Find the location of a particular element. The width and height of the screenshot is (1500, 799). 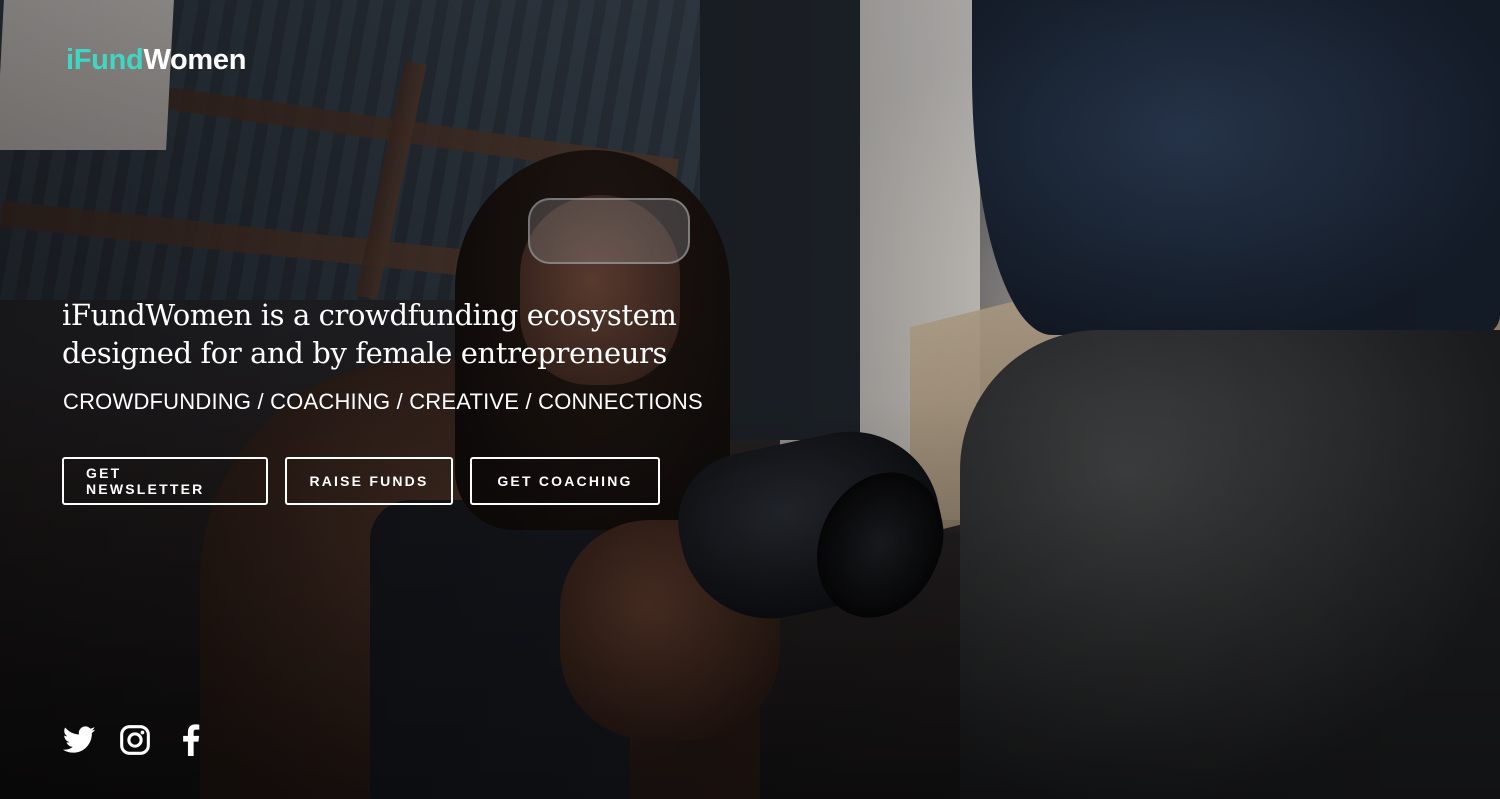

social-links is located at coordinates (135, 740).